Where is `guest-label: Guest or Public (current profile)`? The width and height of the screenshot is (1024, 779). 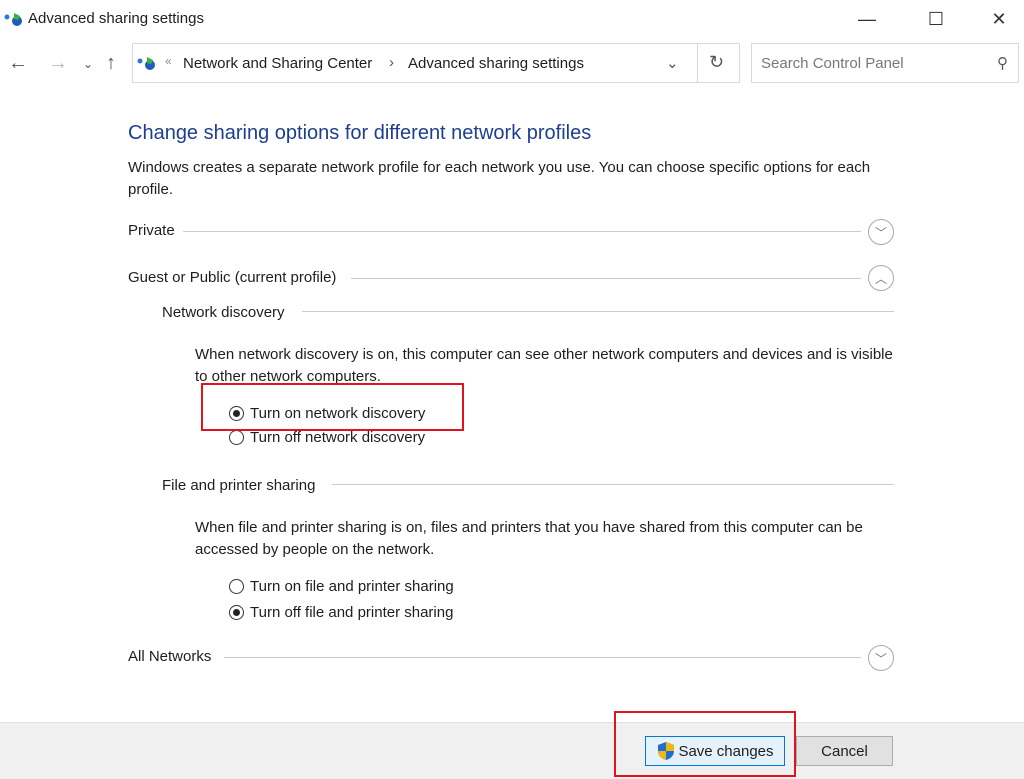 guest-label: Guest or Public (current profile) is located at coordinates (232, 277).